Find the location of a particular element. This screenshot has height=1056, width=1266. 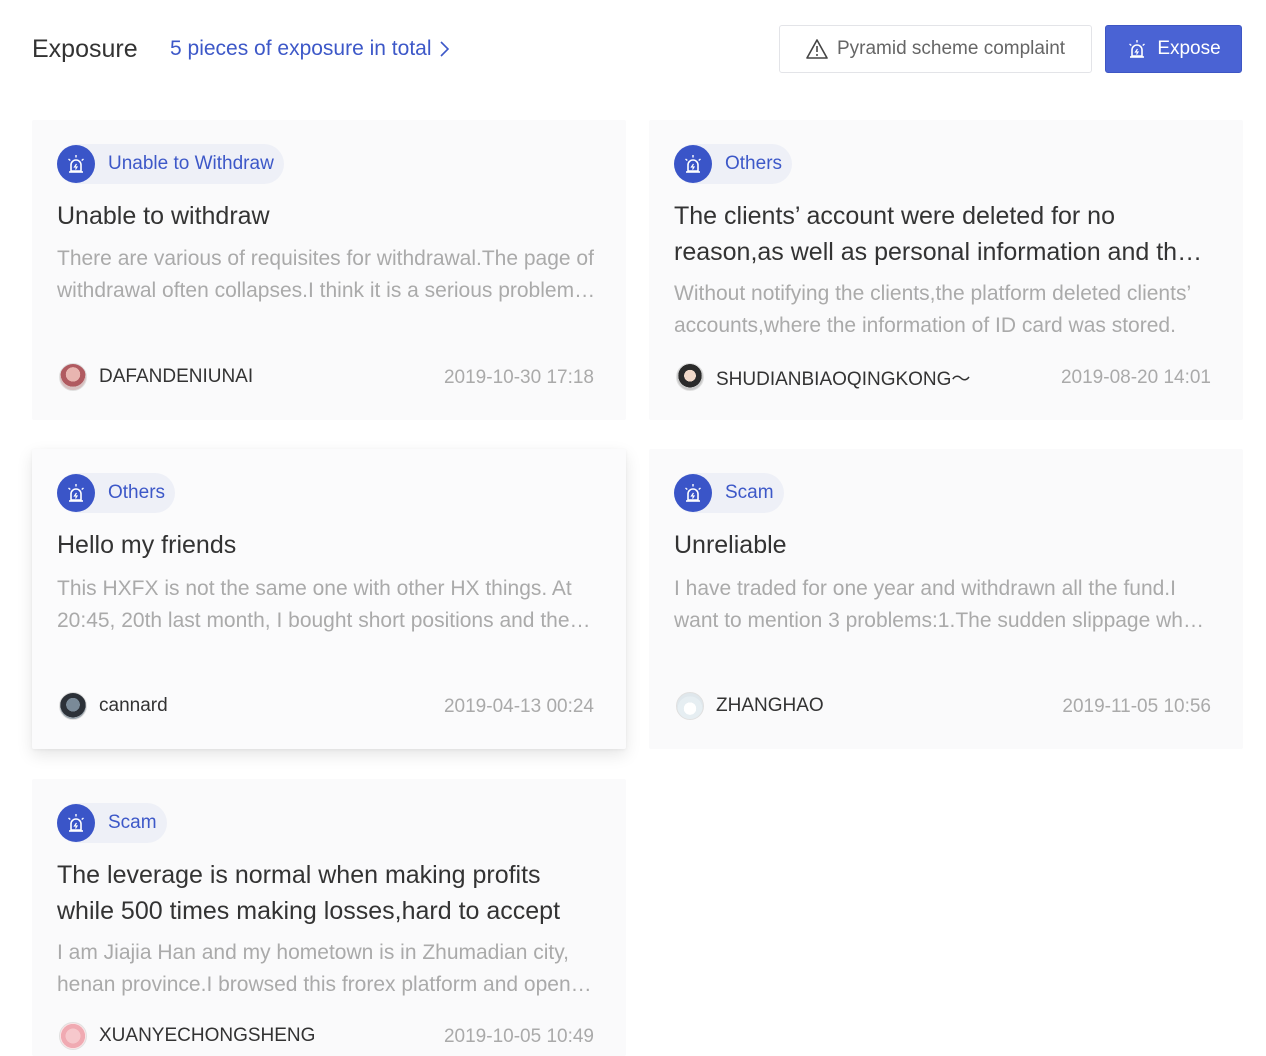

card-title: Unable to withdraw is located at coordinates (327, 216).